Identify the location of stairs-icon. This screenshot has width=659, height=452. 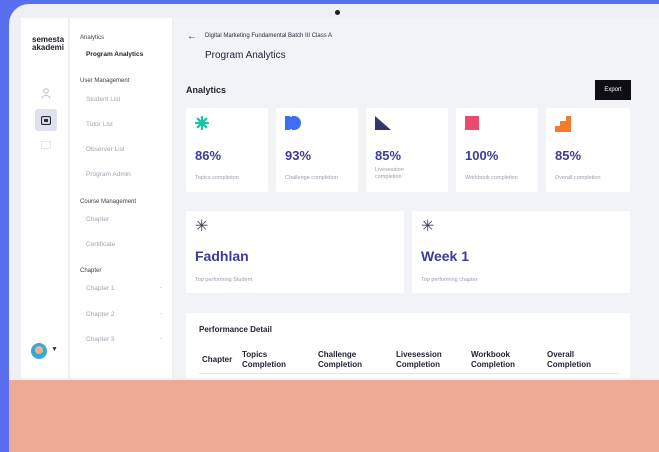
(563, 124).